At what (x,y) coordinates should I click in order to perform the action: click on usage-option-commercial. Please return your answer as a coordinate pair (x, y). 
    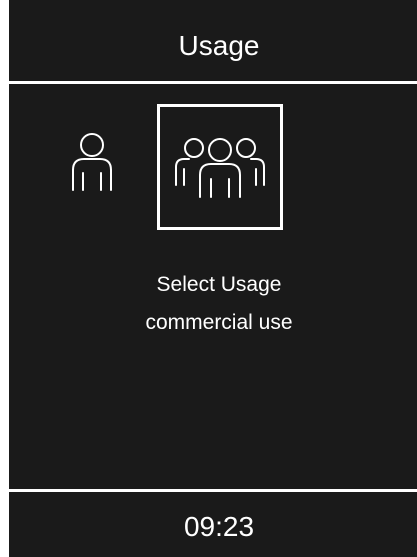
    Looking at the image, I should click on (220, 167).